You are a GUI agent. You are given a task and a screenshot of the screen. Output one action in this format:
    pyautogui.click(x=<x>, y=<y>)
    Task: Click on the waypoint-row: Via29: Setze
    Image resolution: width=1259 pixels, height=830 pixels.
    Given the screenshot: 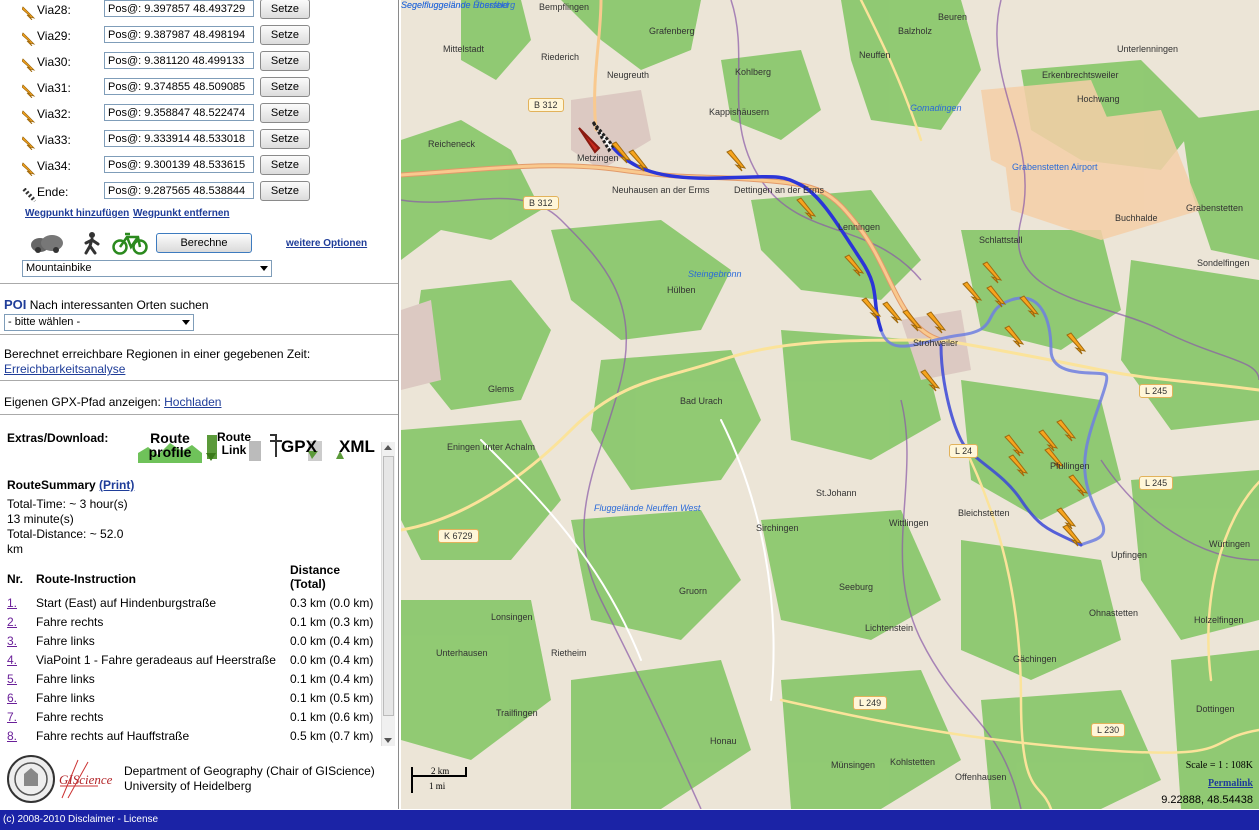 What is the action you would take?
    pyautogui.click(x=199, y=39)
    